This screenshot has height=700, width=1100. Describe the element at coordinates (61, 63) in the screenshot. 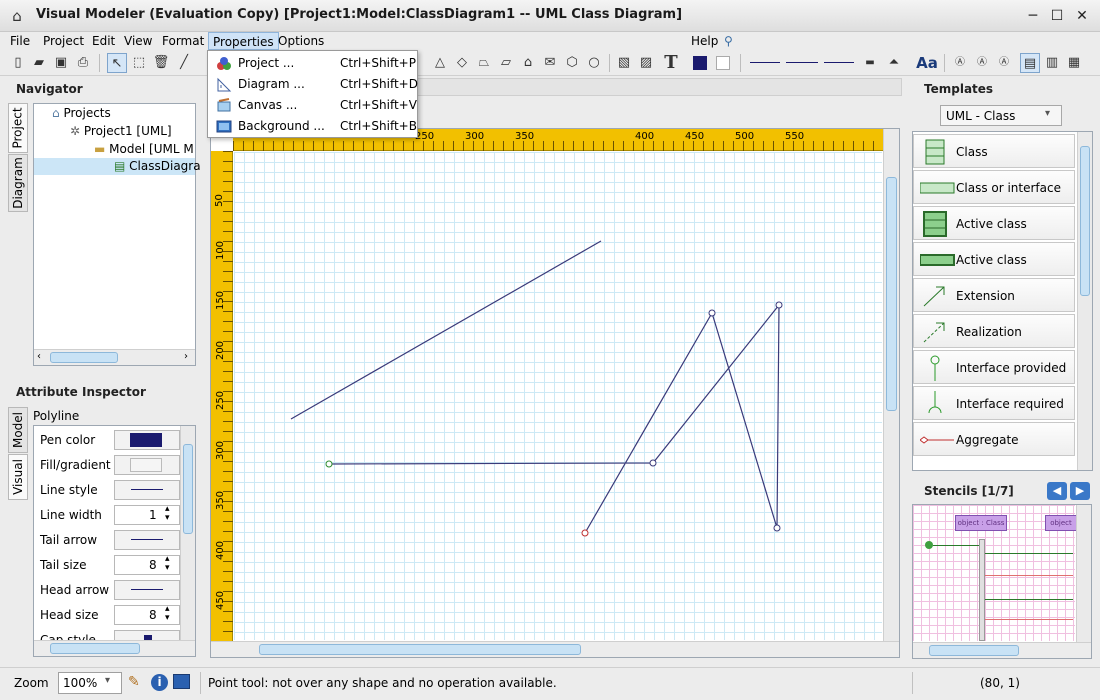

I see `save-icon: ▣` at that location.